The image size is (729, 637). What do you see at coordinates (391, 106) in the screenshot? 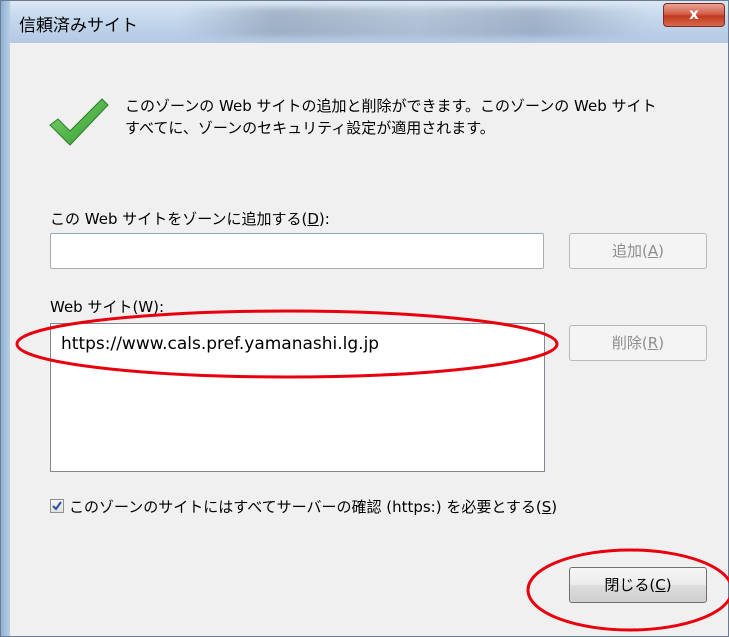
I see `info-line-1: このゾーンの Web サイトの追加と削除ができます。このゾーンの Web サイト` at bounding box center [391, 106].